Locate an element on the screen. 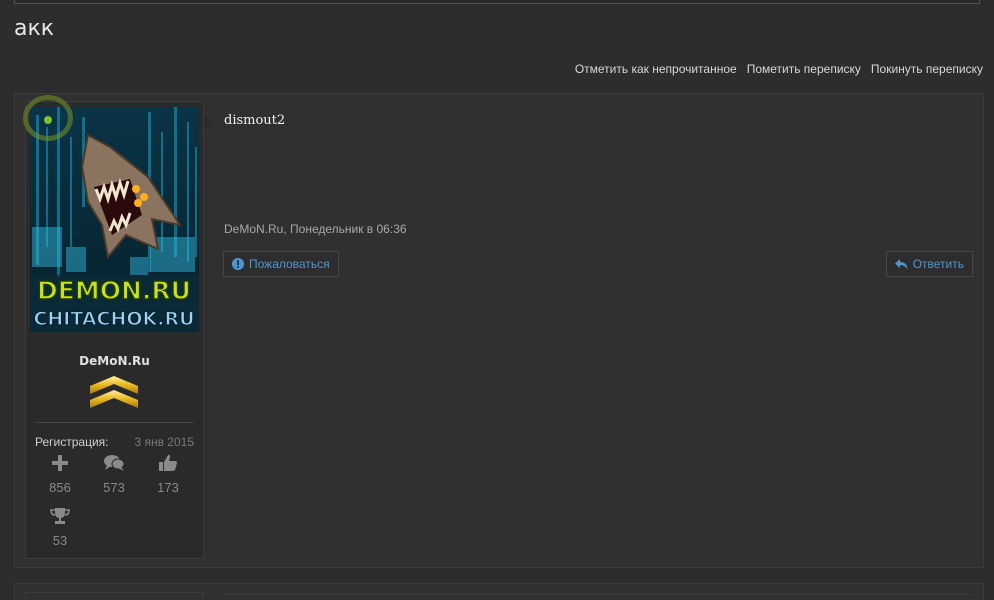 The height and width of the screenshot is (600, 994). stat-points: 856 is located at coordinates (60, 474).